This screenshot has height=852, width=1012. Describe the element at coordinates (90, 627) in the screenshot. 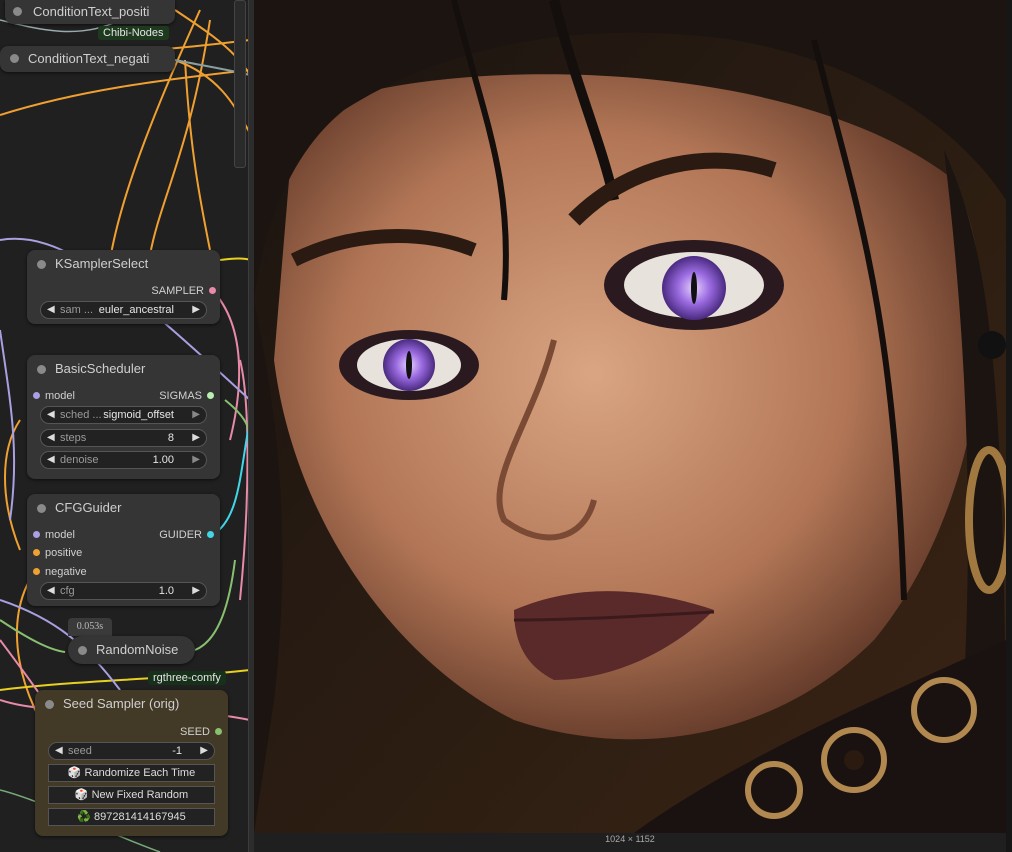

I see `execution-time-badge: 0.053s` at that location.